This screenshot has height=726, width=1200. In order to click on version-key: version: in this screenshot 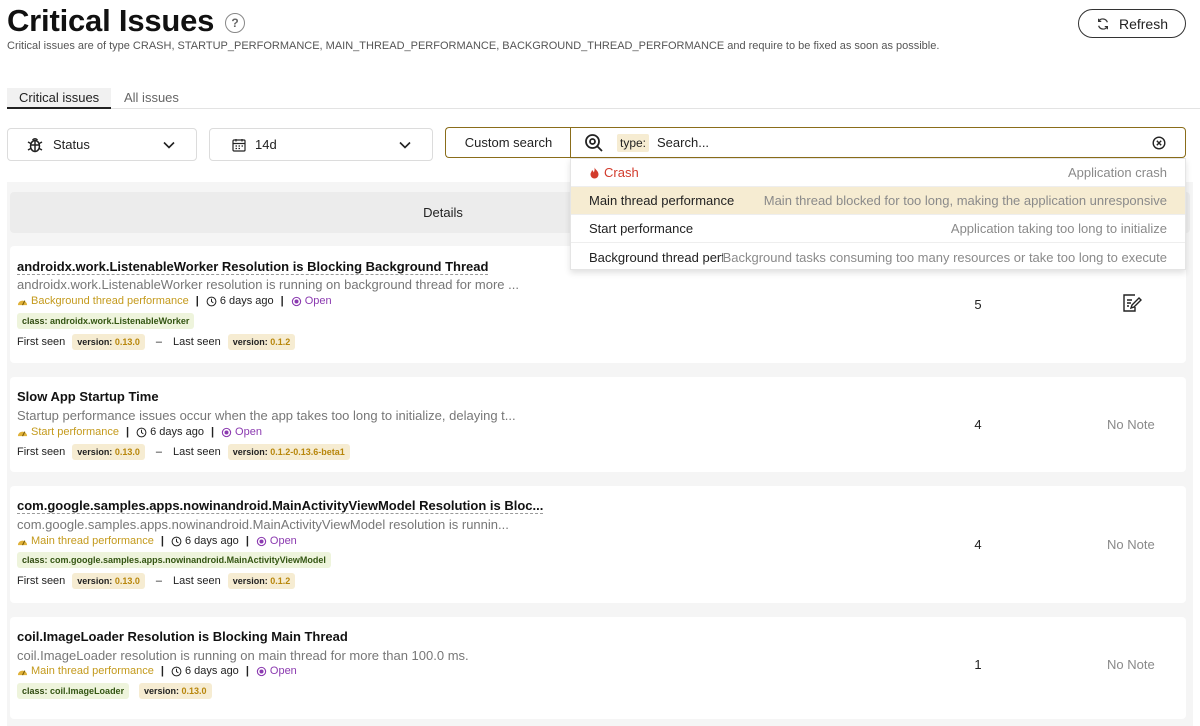, I will do `click(162, 691)`.